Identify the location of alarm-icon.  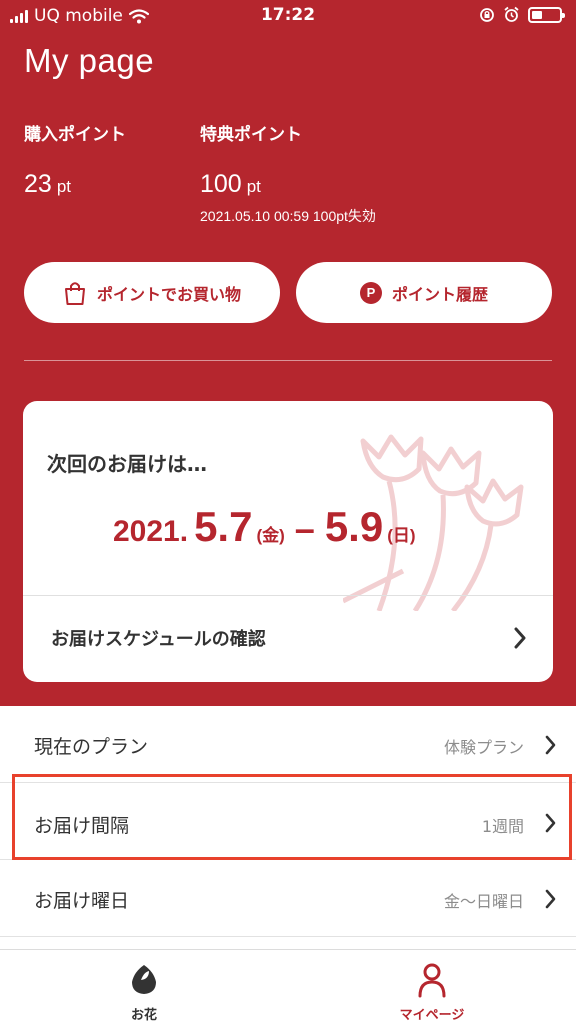
(511, 14).